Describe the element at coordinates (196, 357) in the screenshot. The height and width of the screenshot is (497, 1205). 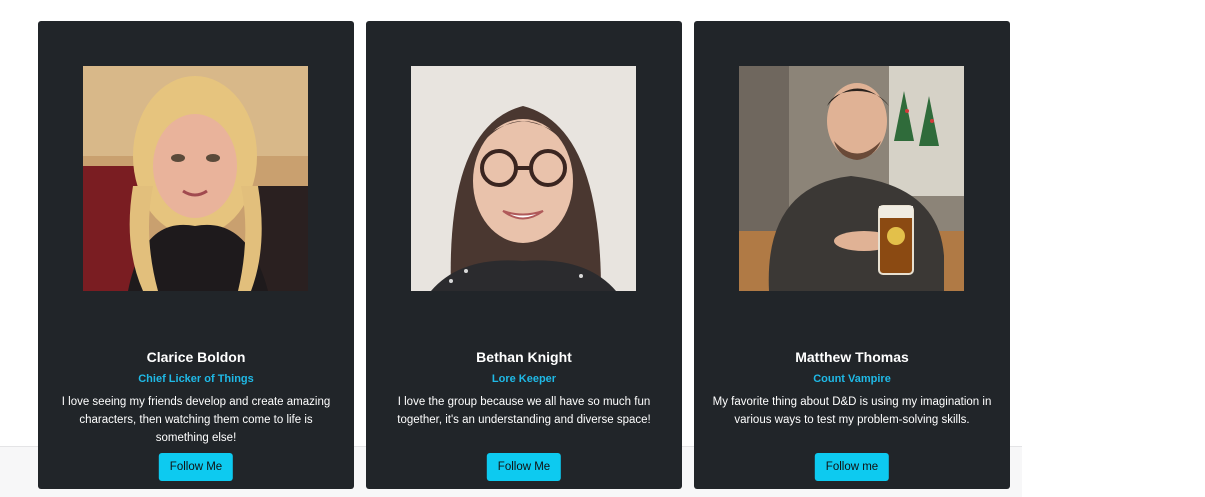
I see `member-name: Clarice Boldon` at that location.